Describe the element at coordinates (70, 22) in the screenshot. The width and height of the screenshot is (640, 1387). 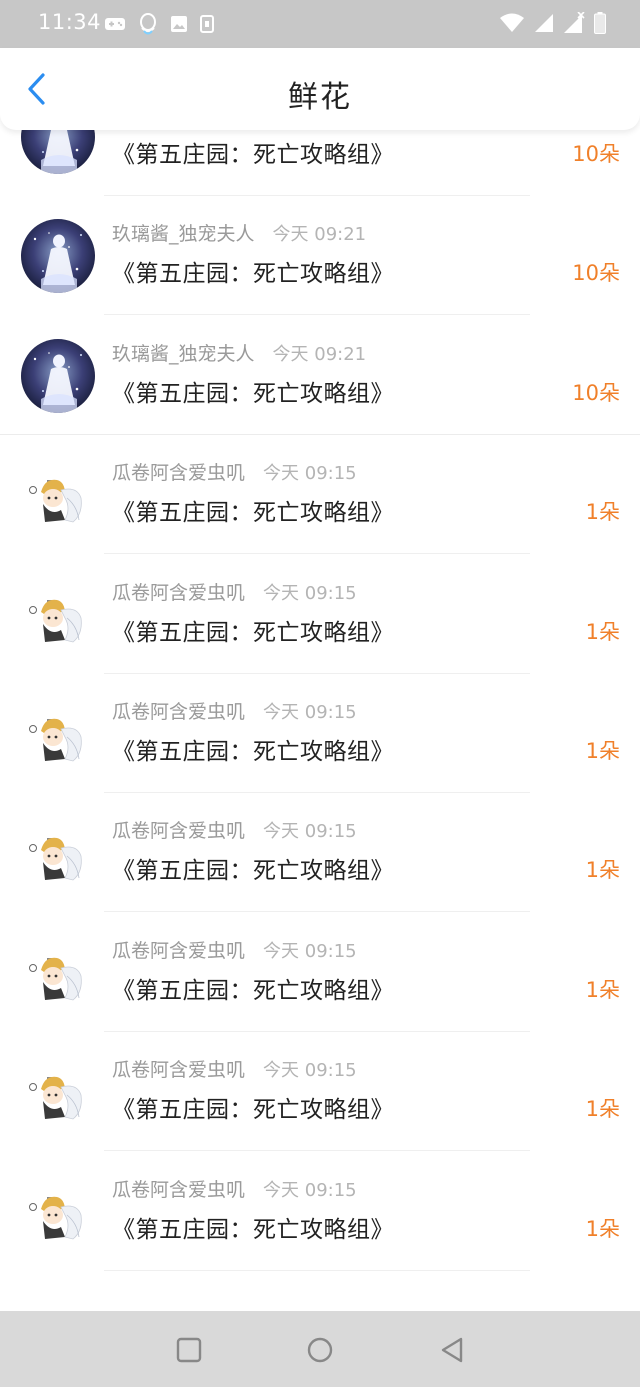
I see `status-time: 11:34` at that location.